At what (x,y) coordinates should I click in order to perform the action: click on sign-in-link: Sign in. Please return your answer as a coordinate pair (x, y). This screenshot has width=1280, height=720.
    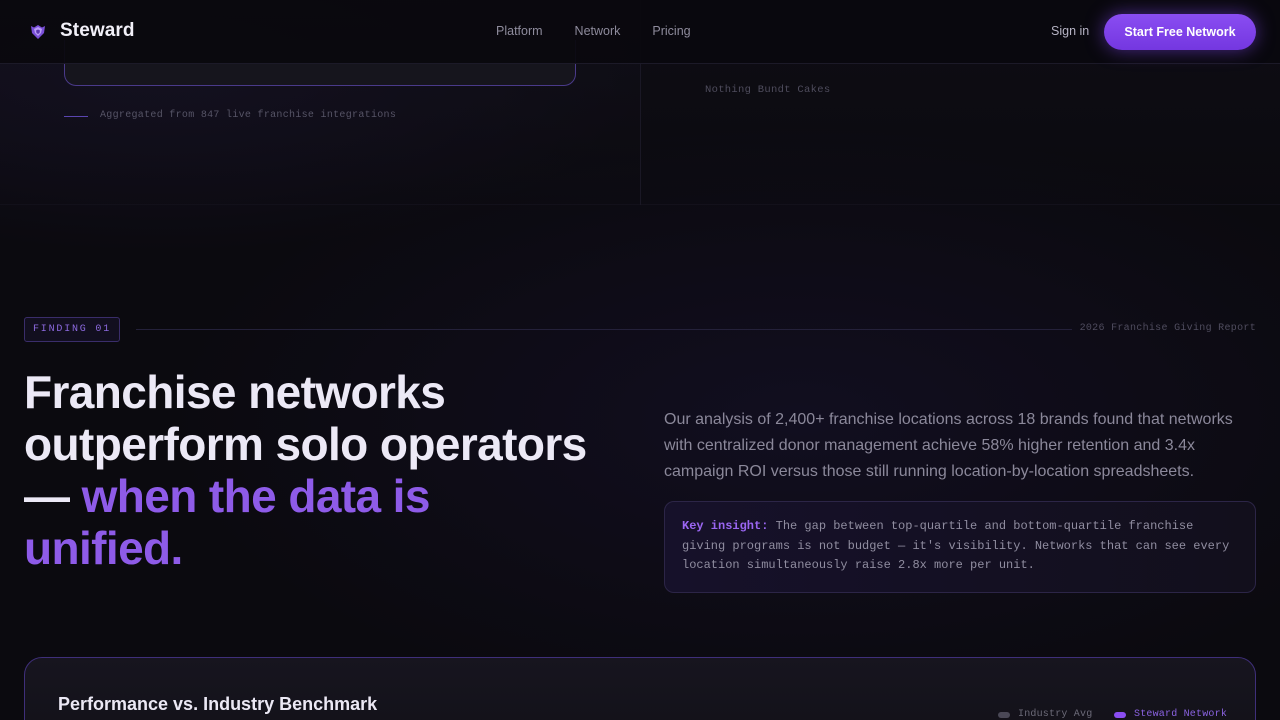
    Looking at the image, I should click on (1070, 31).